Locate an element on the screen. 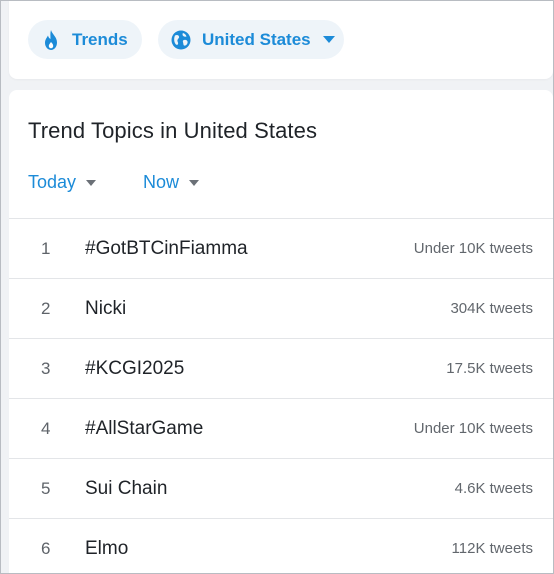 This screenshot has height=574, width=554. trend-name: Elmo is located at coordinates (106, 546).